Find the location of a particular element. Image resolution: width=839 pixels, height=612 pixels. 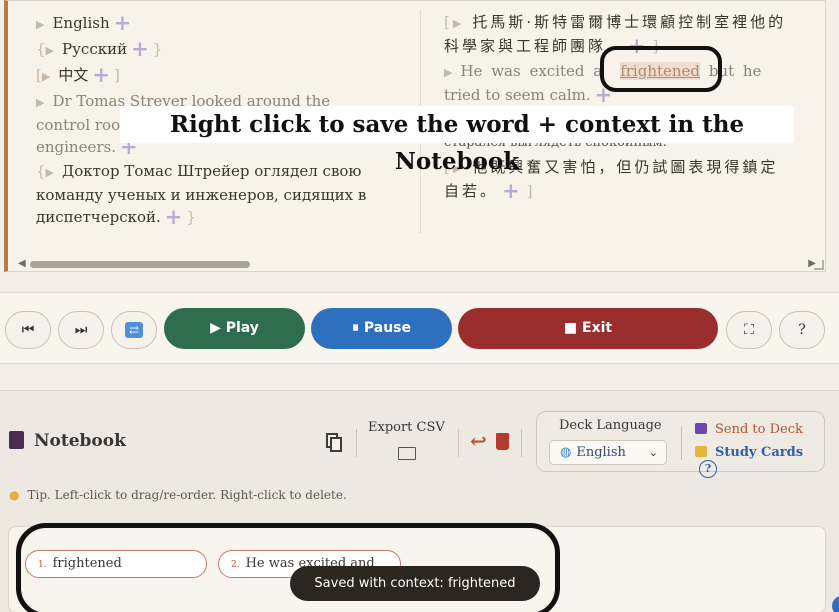

trash-icon is located at coordinates (502, 441).